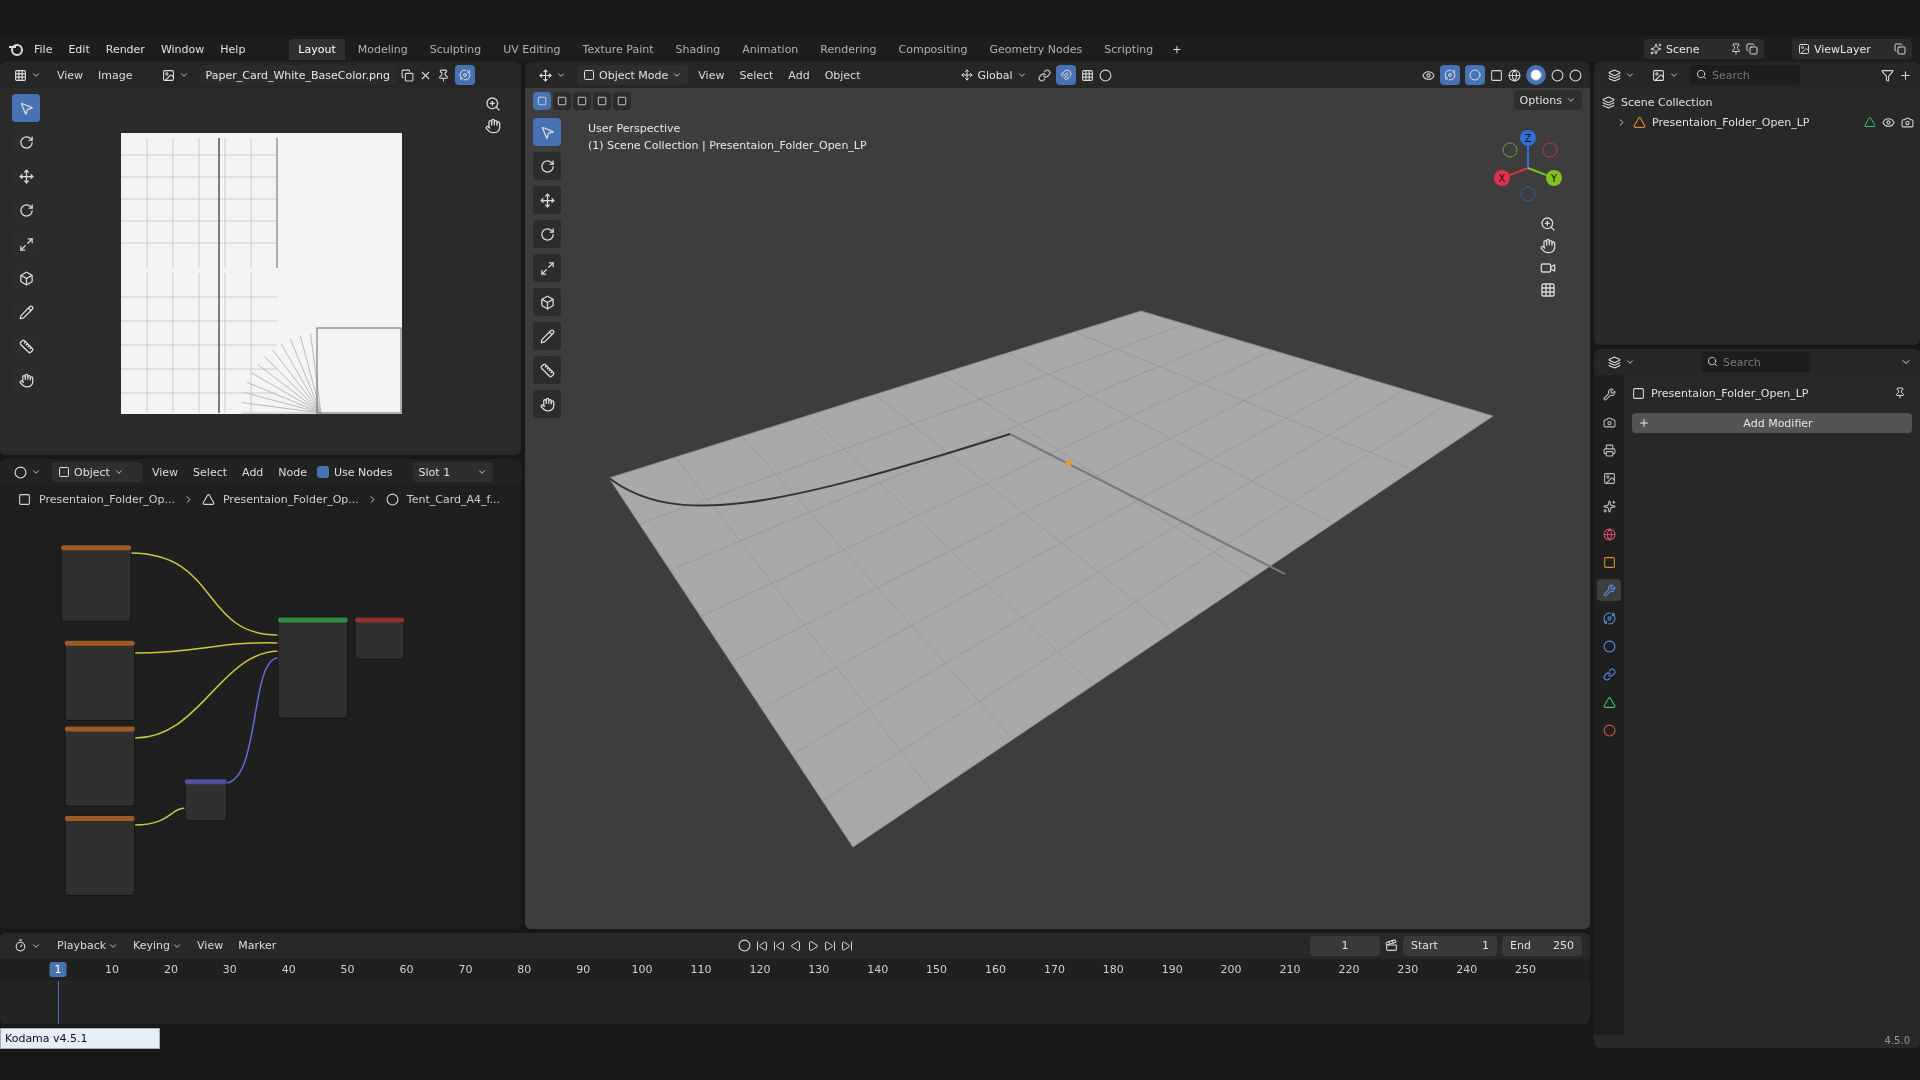 Image resolution: width=1920 pixels, height=1080 pixels. What do you see at coordinates (125, 49) in the screenshot?
I see `menu-item: Render` at bounding box center [125, 49].